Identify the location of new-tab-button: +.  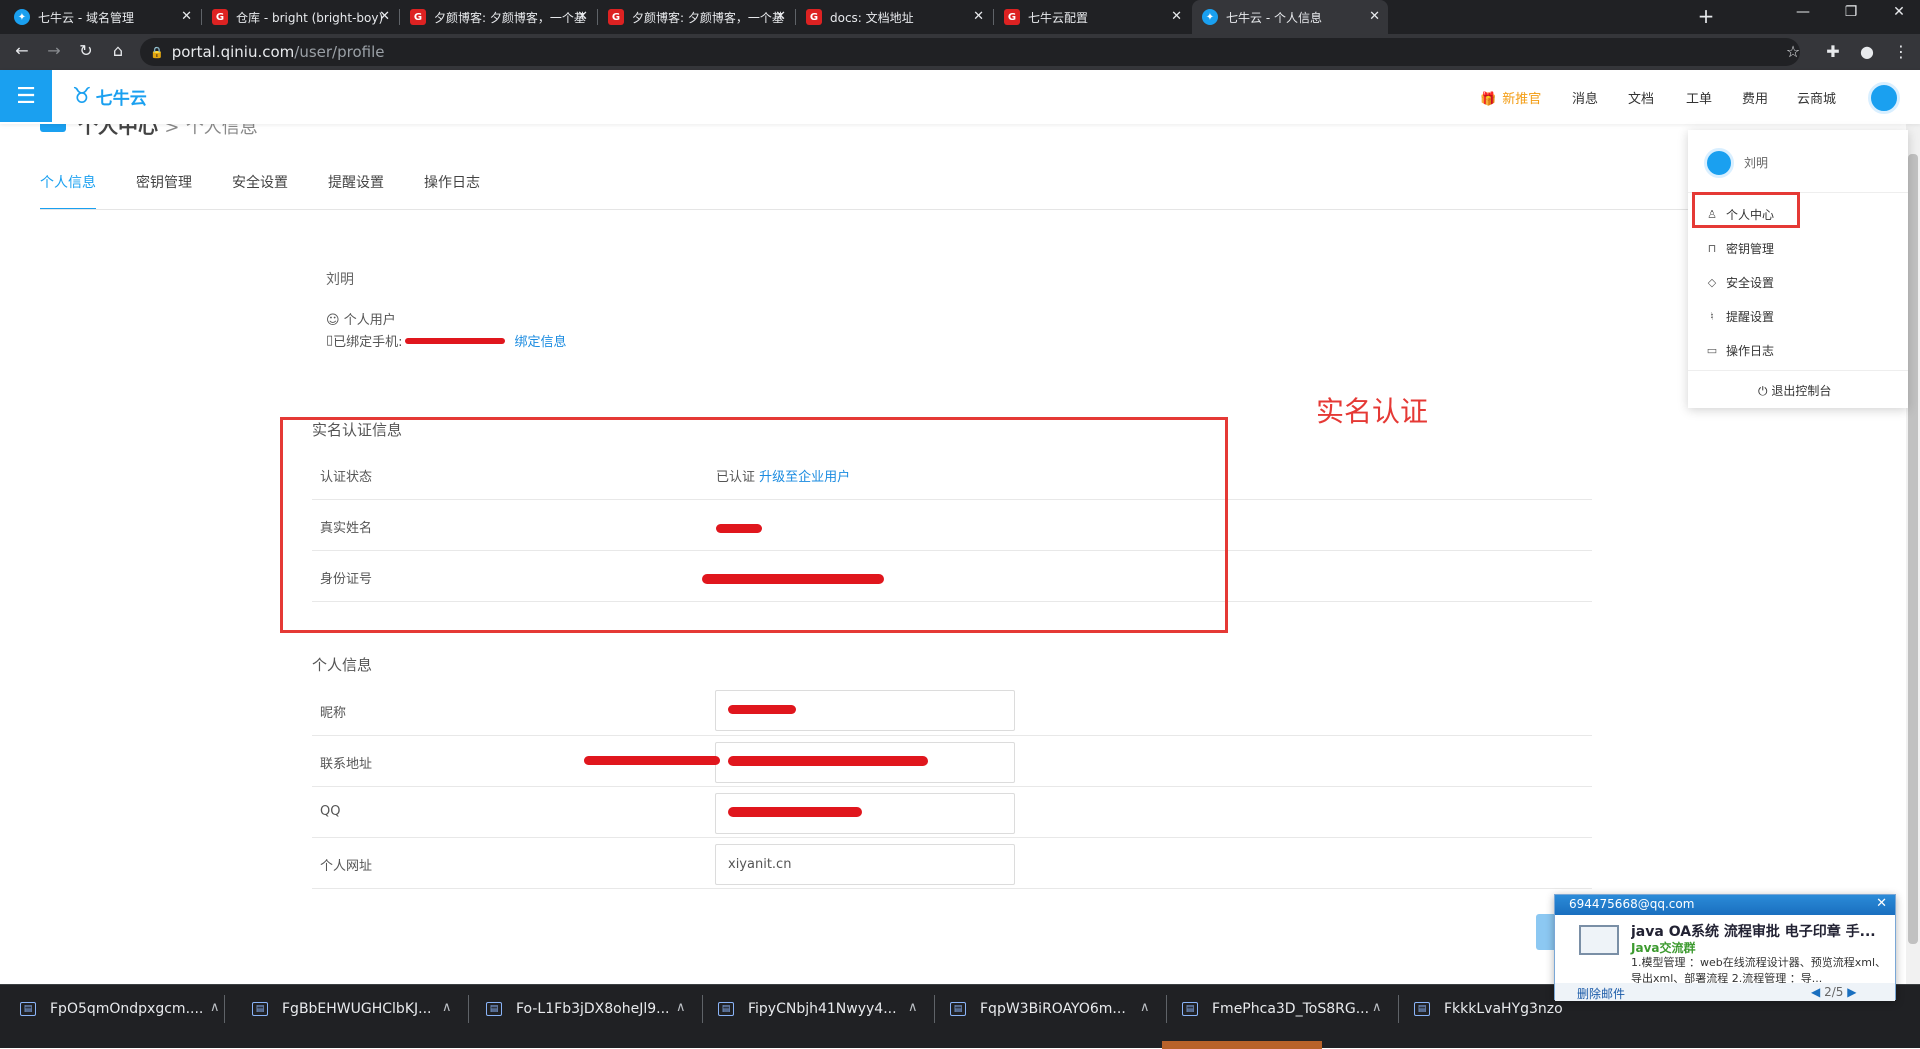
(1706, 16).